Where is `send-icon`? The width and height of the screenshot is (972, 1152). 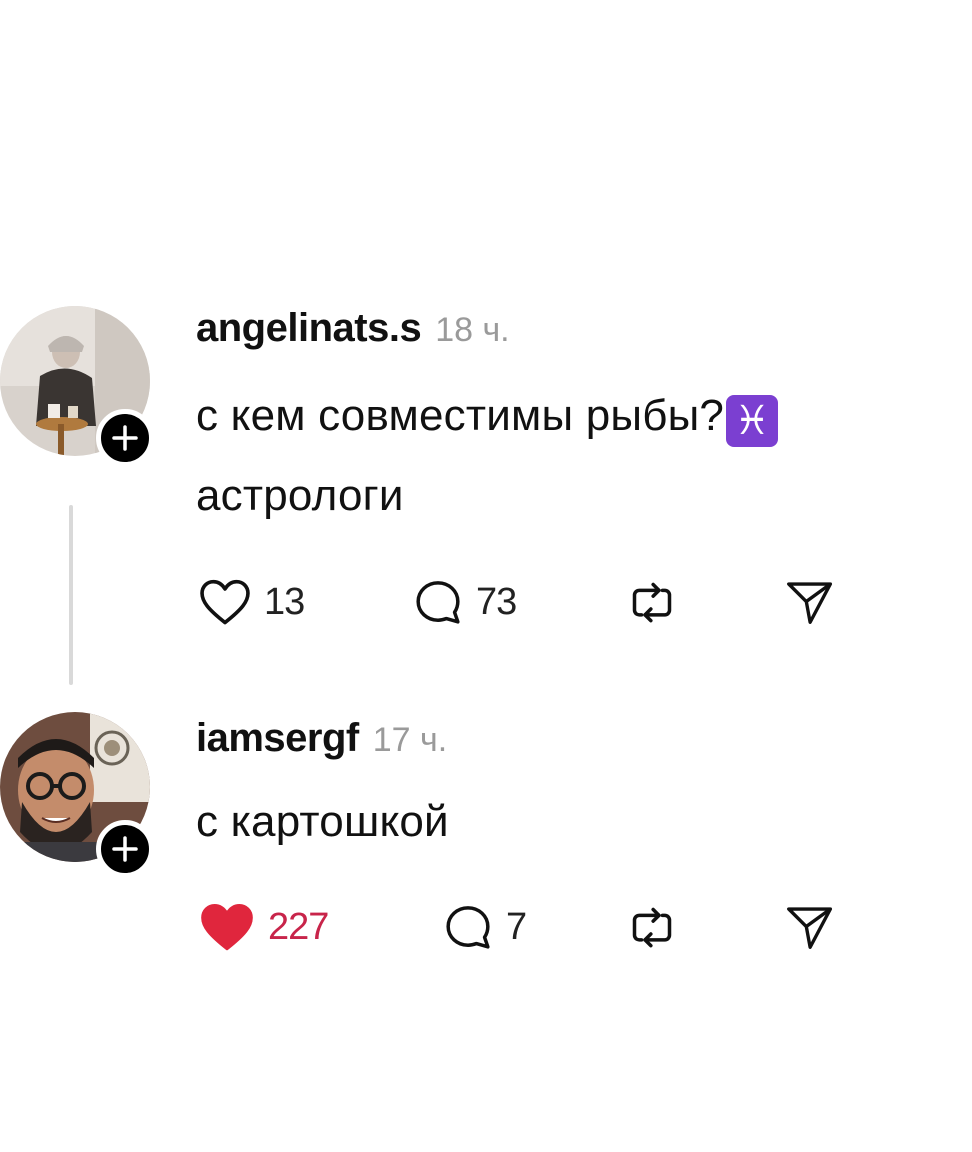 send-icon is located at coordinates (810, 928).